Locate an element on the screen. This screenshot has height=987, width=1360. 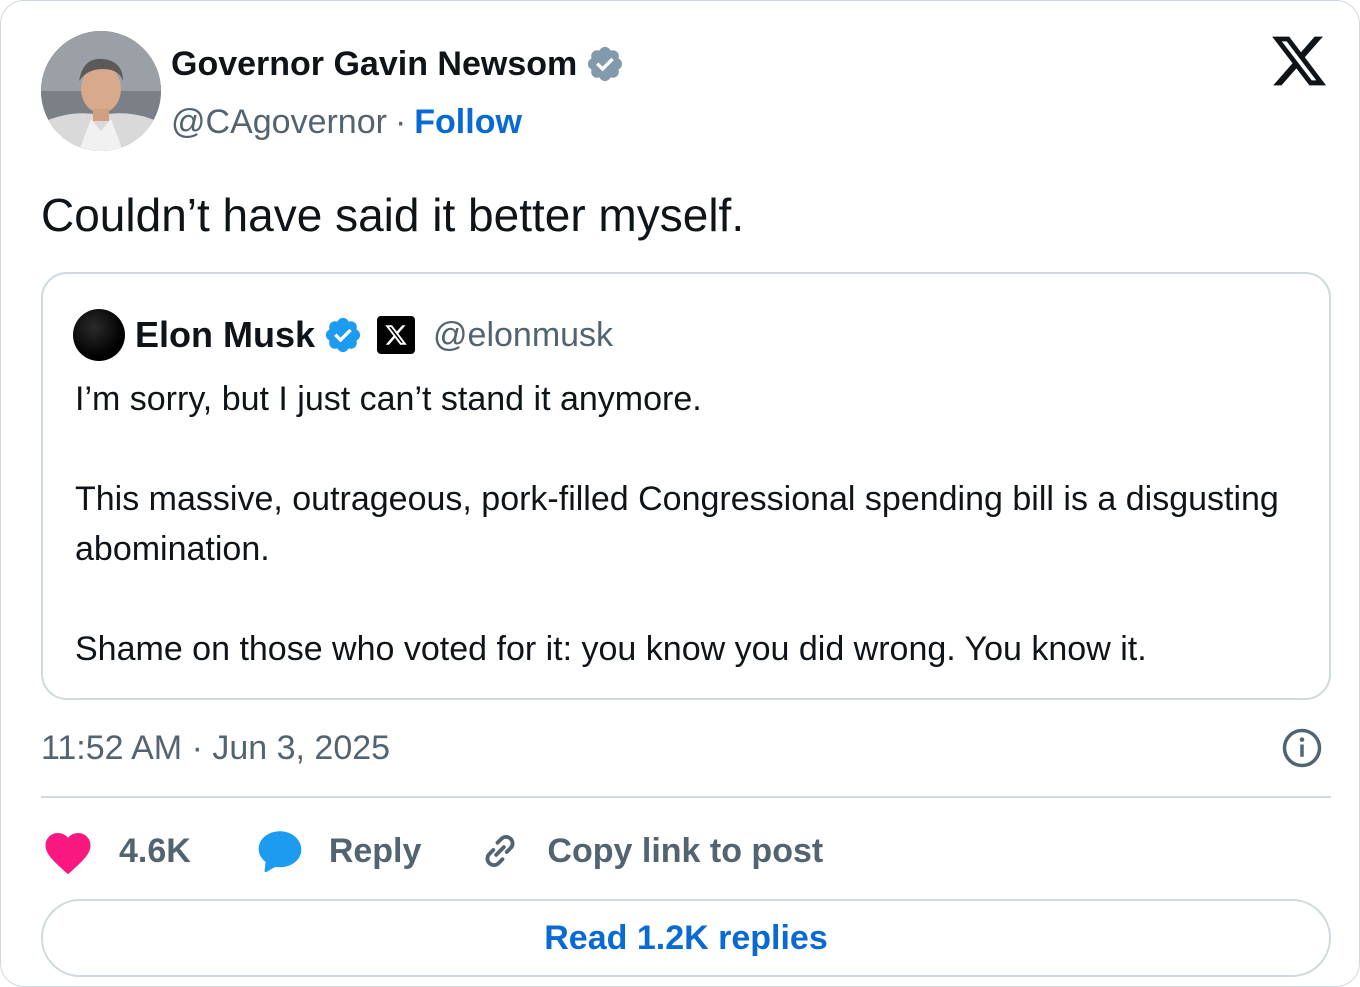
quoted-post-header: Elon Musk @elonmusk is located at coordinates (343, 335).